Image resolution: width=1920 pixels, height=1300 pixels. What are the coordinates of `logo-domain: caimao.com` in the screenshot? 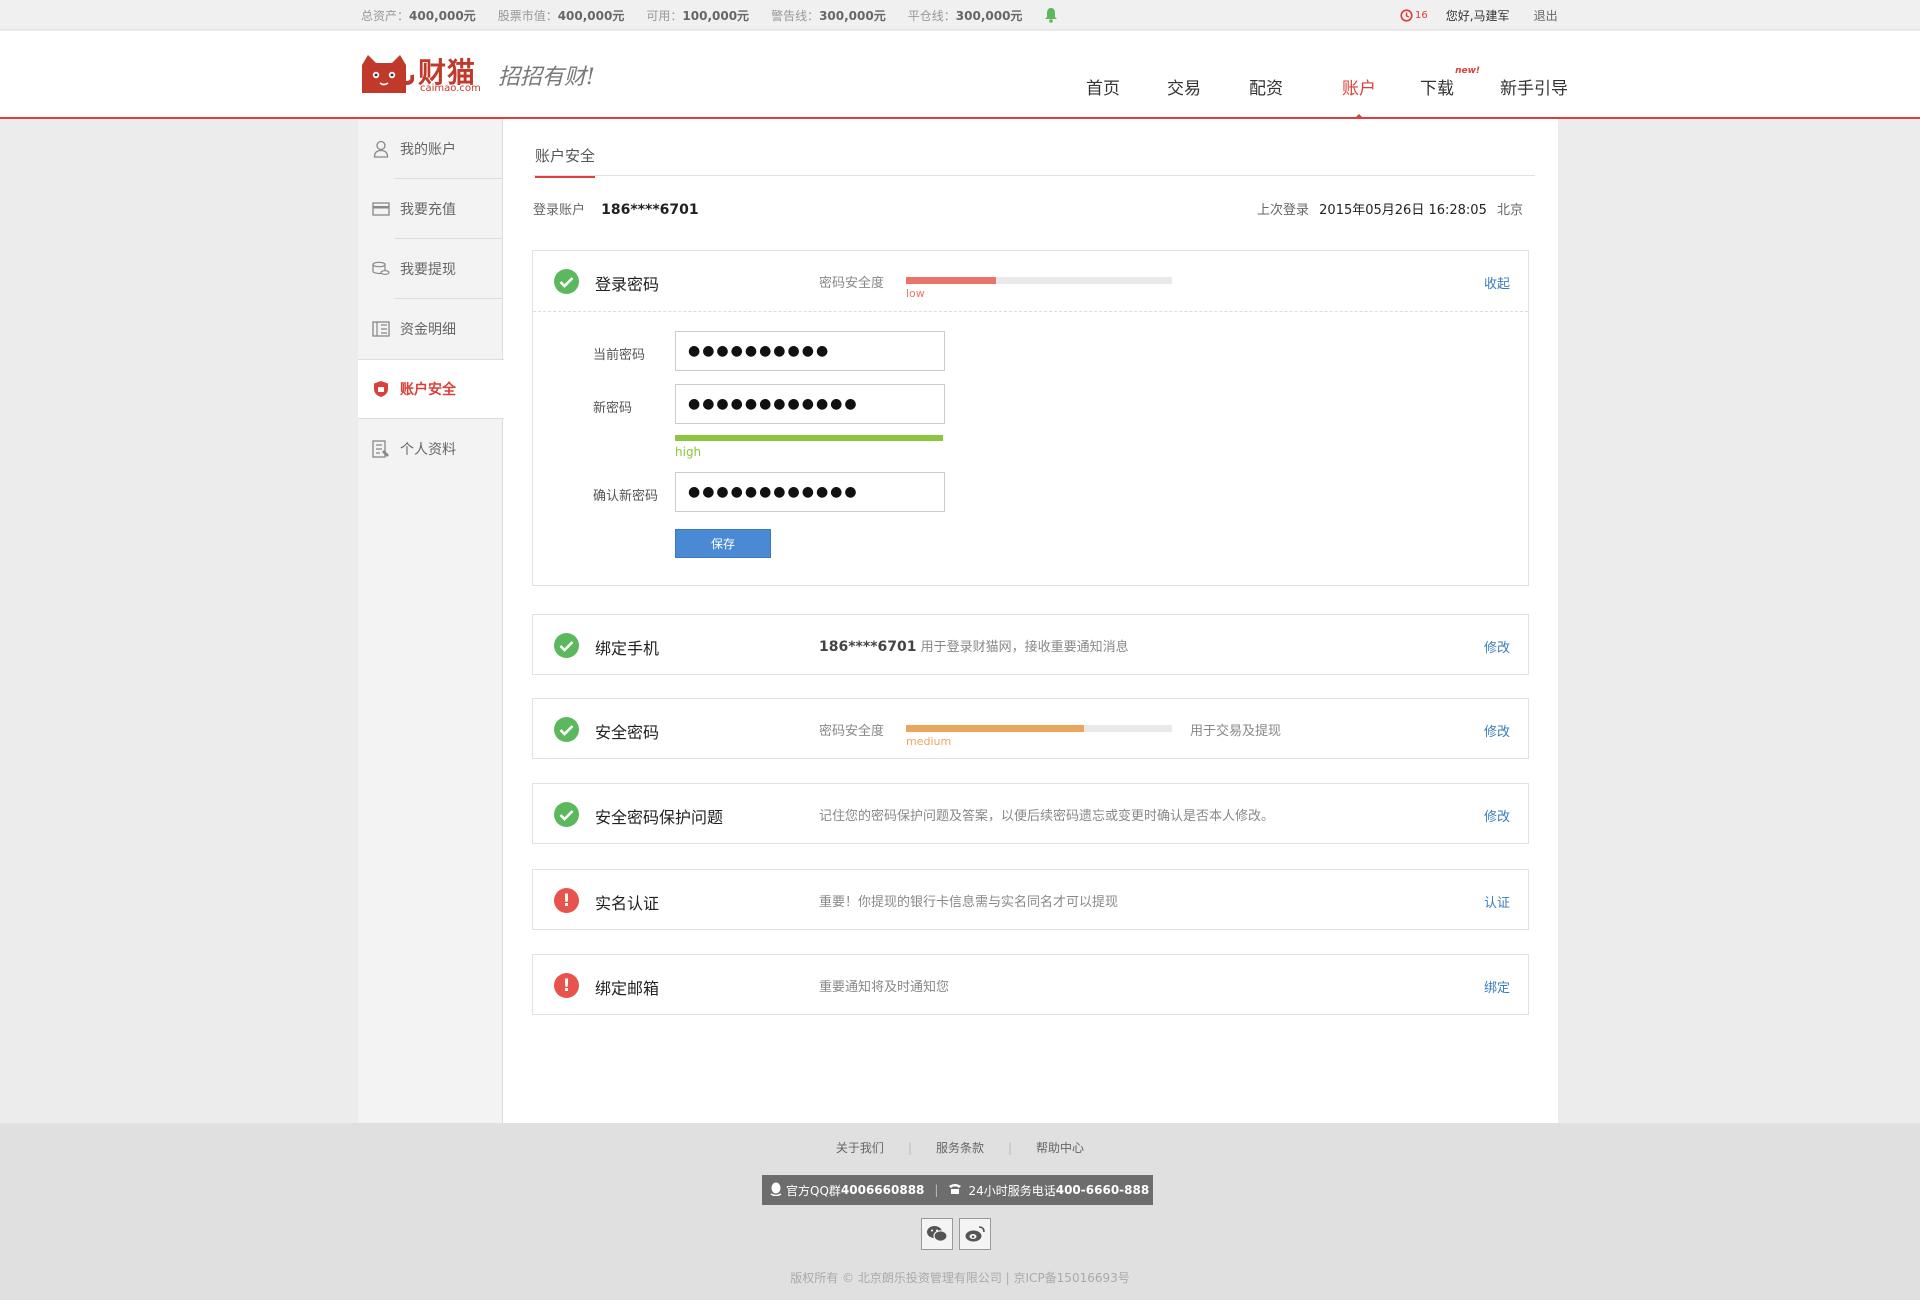 It's located at (450, 88).